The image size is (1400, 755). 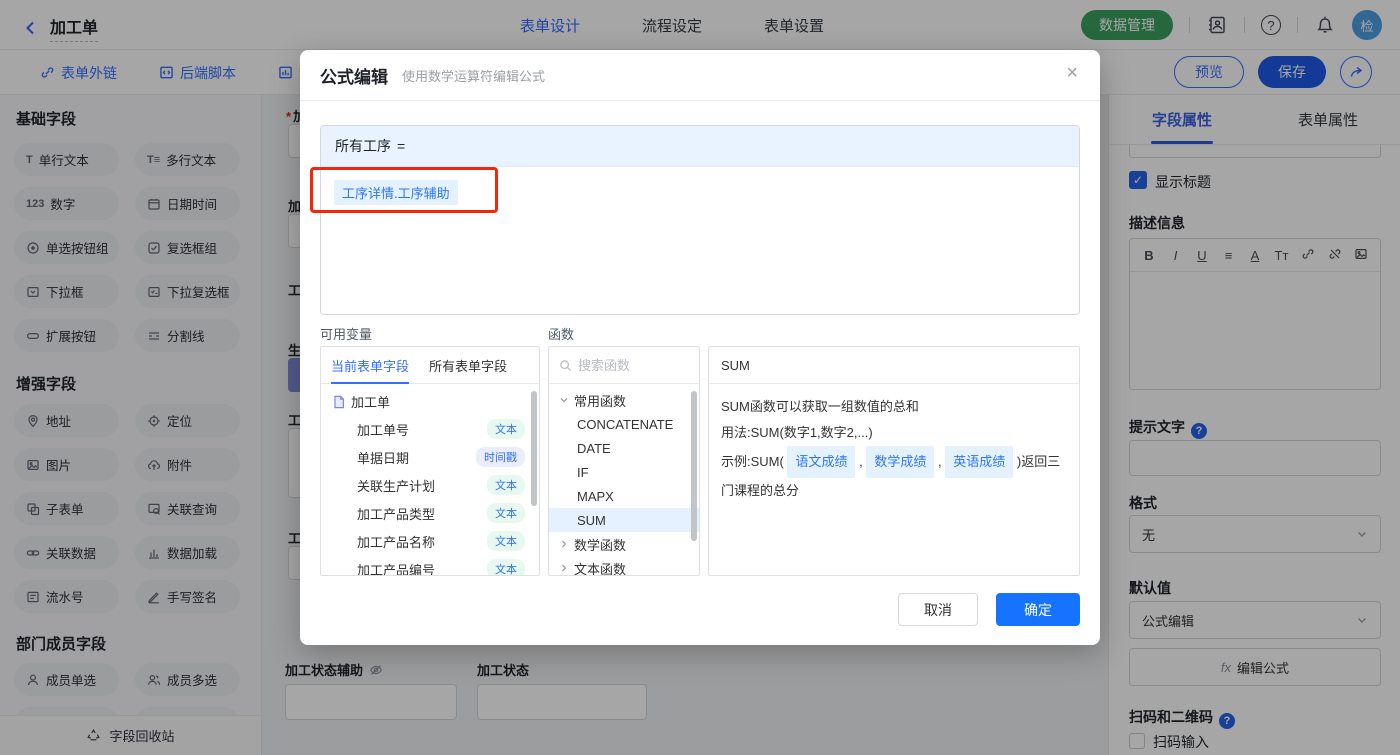 What do you see at coordinates (821, 462) in the screenshot?
I see `example-token: 语文成绩` at bounding box center [821, 462].